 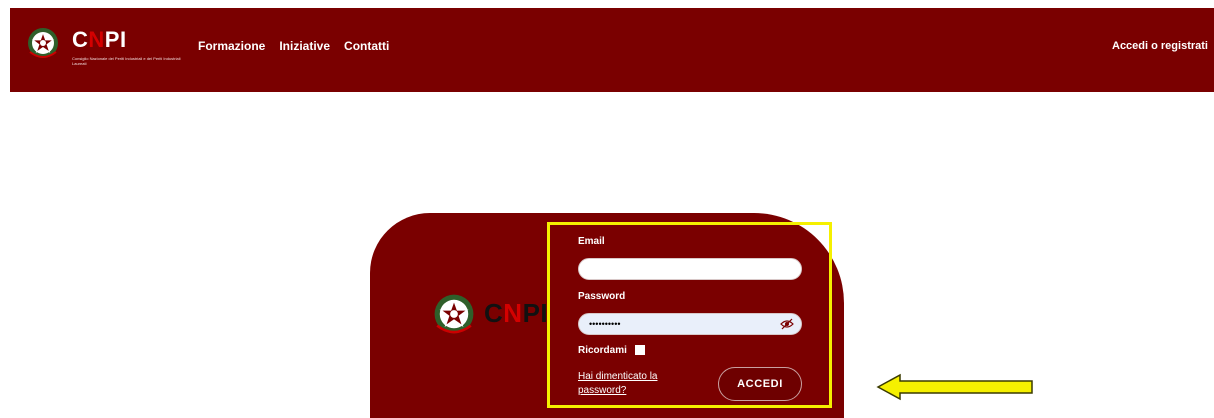 I want to click on highlight-box, so click(x=689, y=315).